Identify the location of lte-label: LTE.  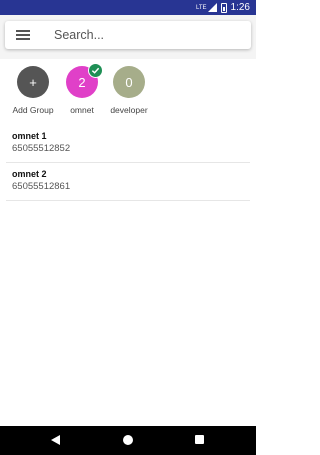
(201, 7).